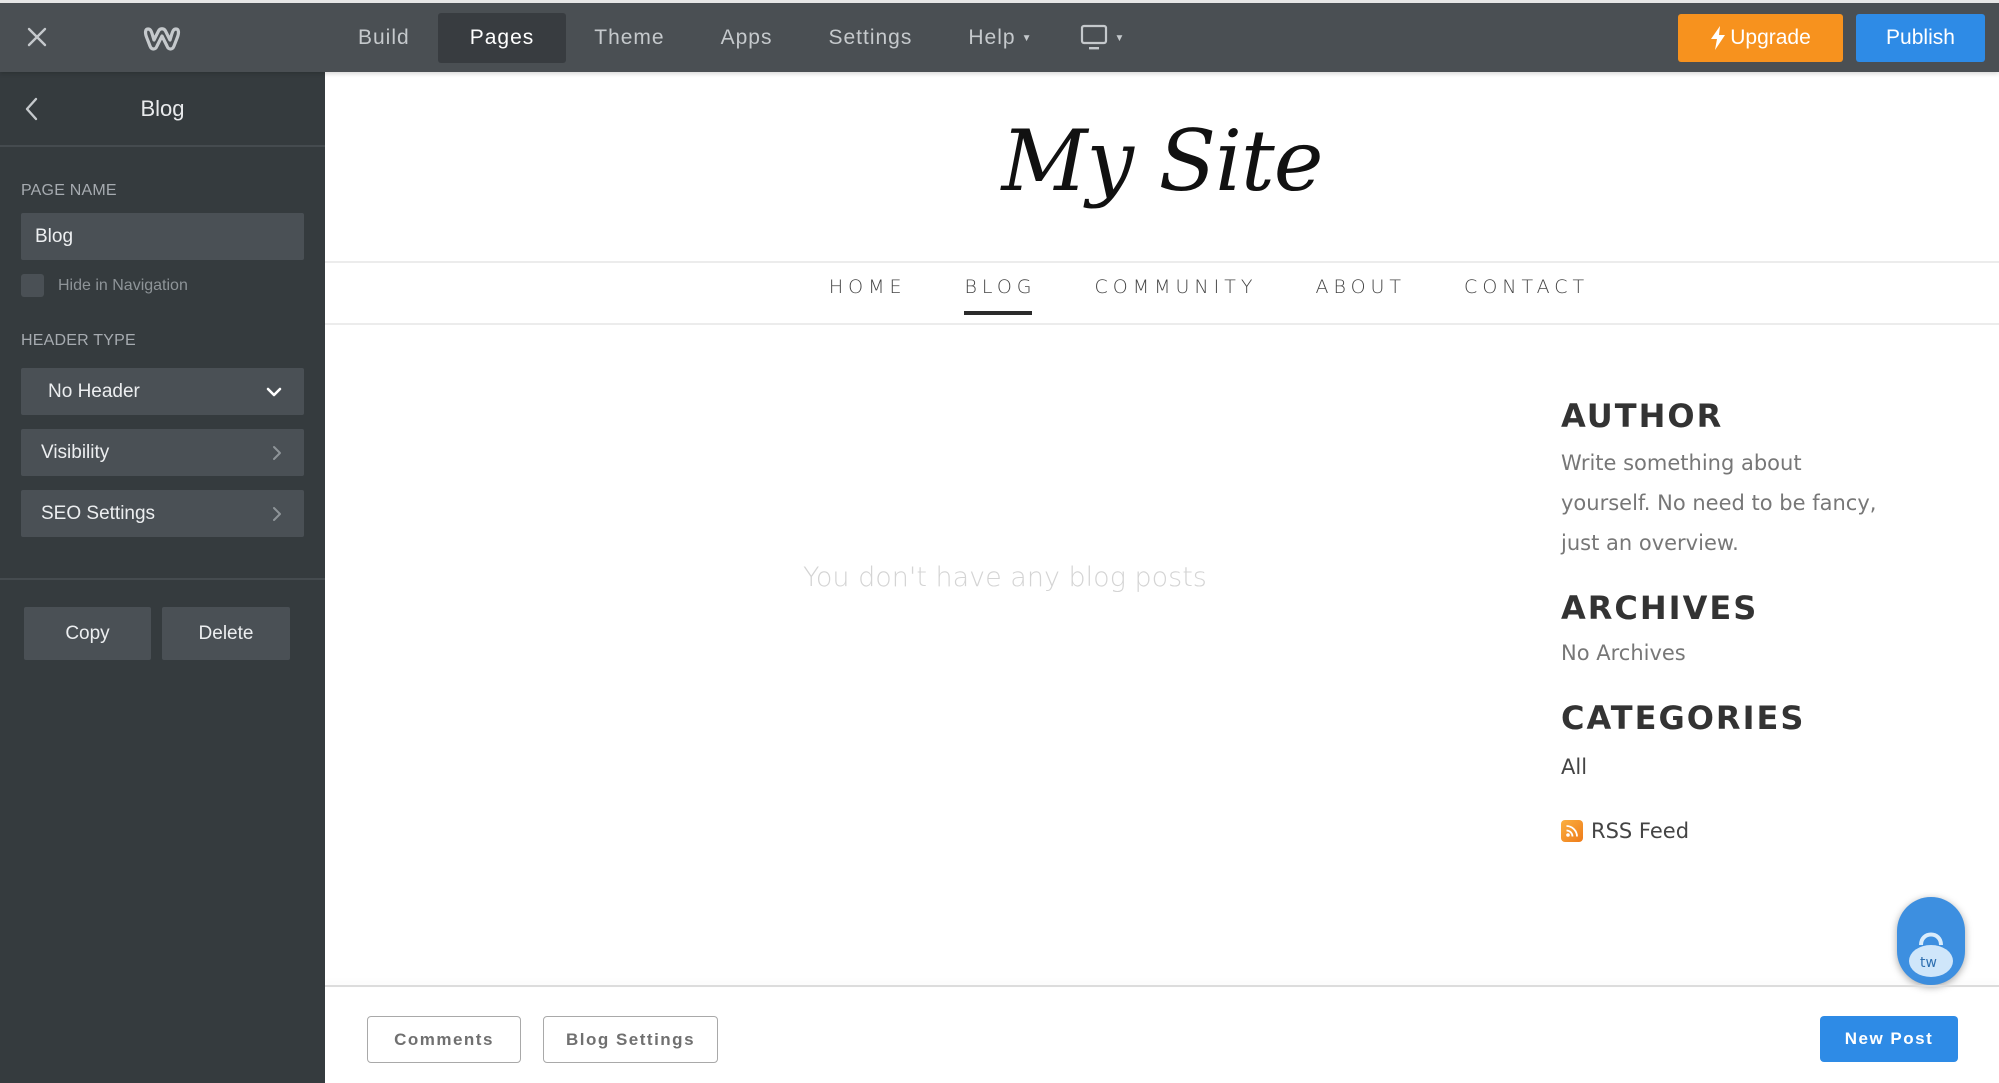  I want to click on sidebar-header: Blog, so click(162, 109).